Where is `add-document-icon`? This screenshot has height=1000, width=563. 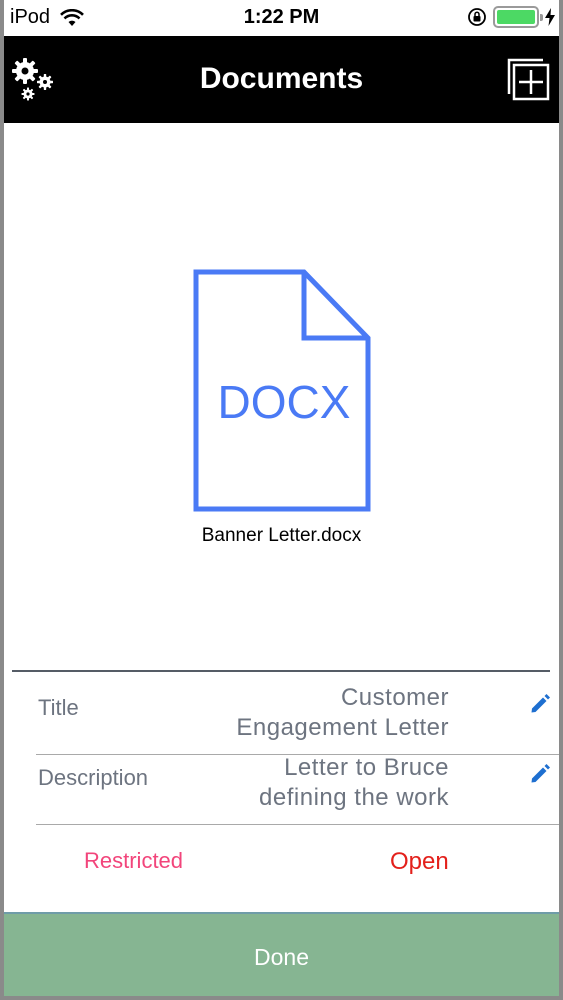 add-document-icon is located at coordinates (528, 79).